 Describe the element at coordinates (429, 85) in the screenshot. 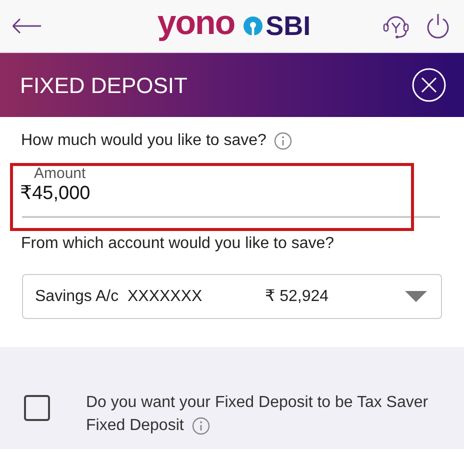

I see `close-icon` at that location.